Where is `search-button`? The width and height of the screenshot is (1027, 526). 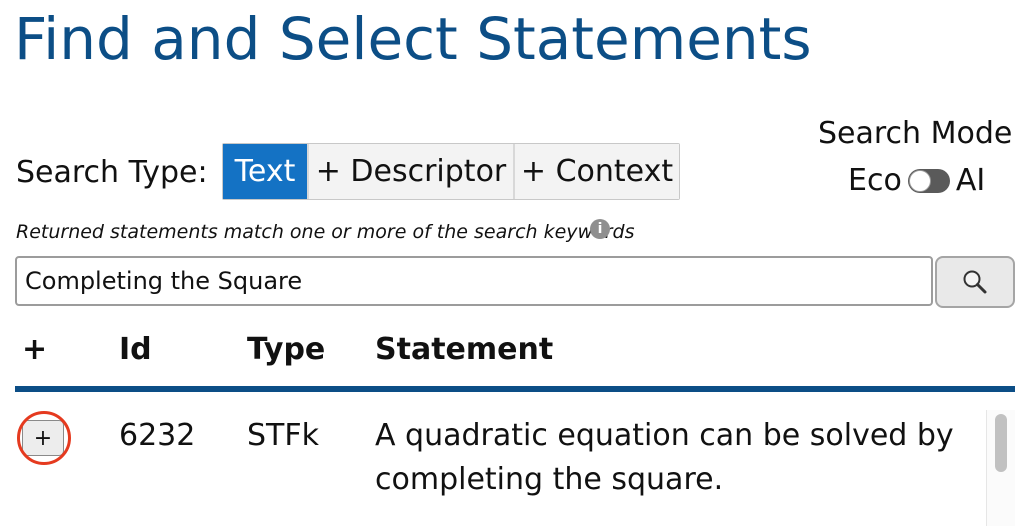 search-button is located at coordinates (975, 282).